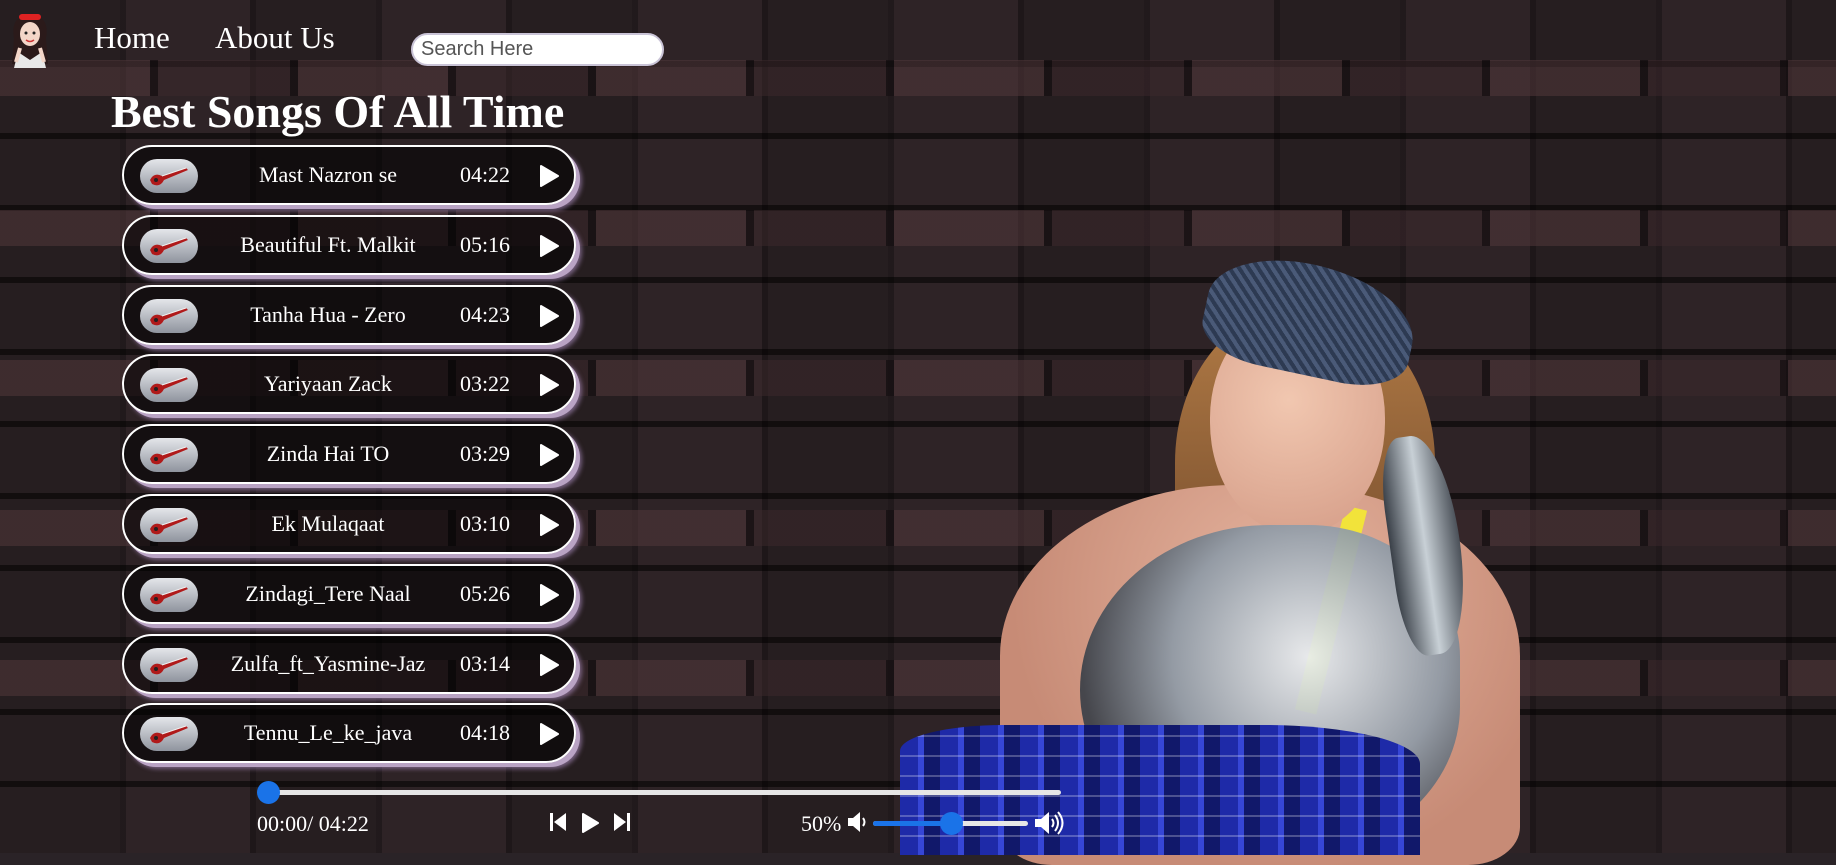  What do you see at coordinates (859, 822) in the screenshot?
I see `volume-down-icon` at bounding box center [859, 822].